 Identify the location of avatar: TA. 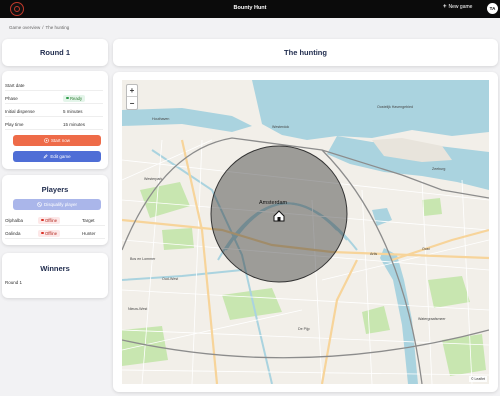
(492, 8).